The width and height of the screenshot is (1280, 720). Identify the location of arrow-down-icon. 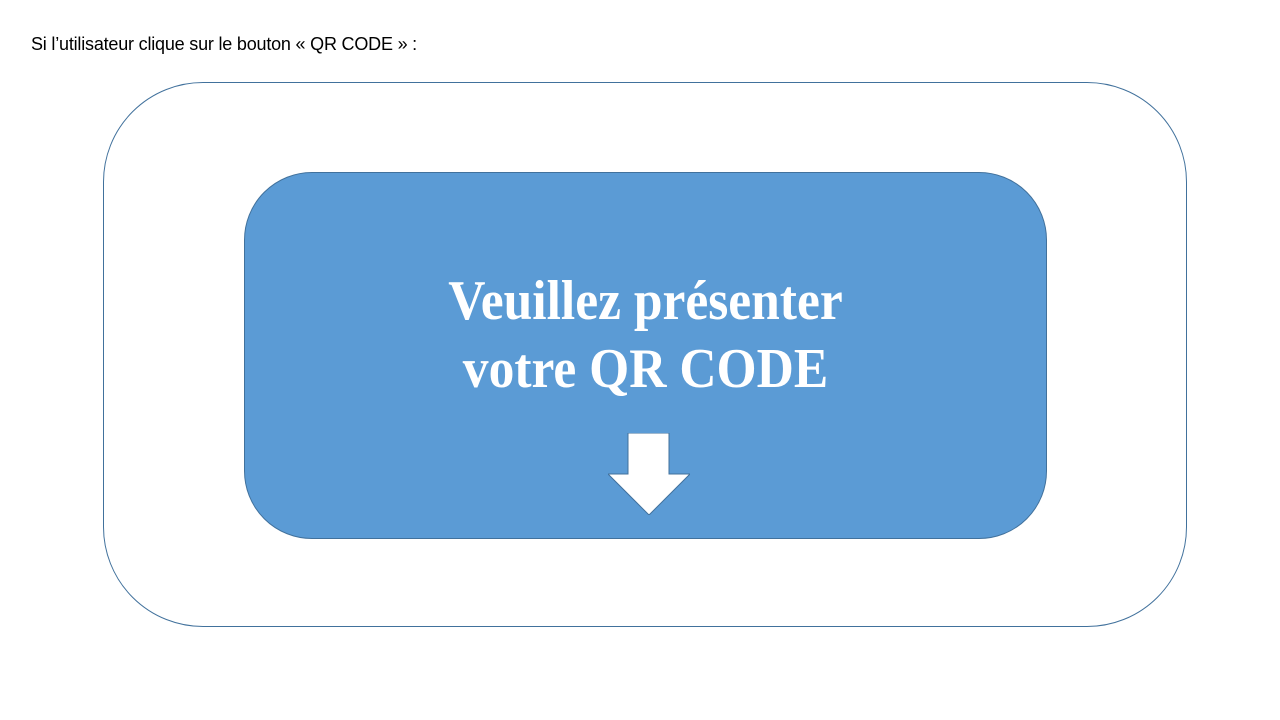
(649, 474).